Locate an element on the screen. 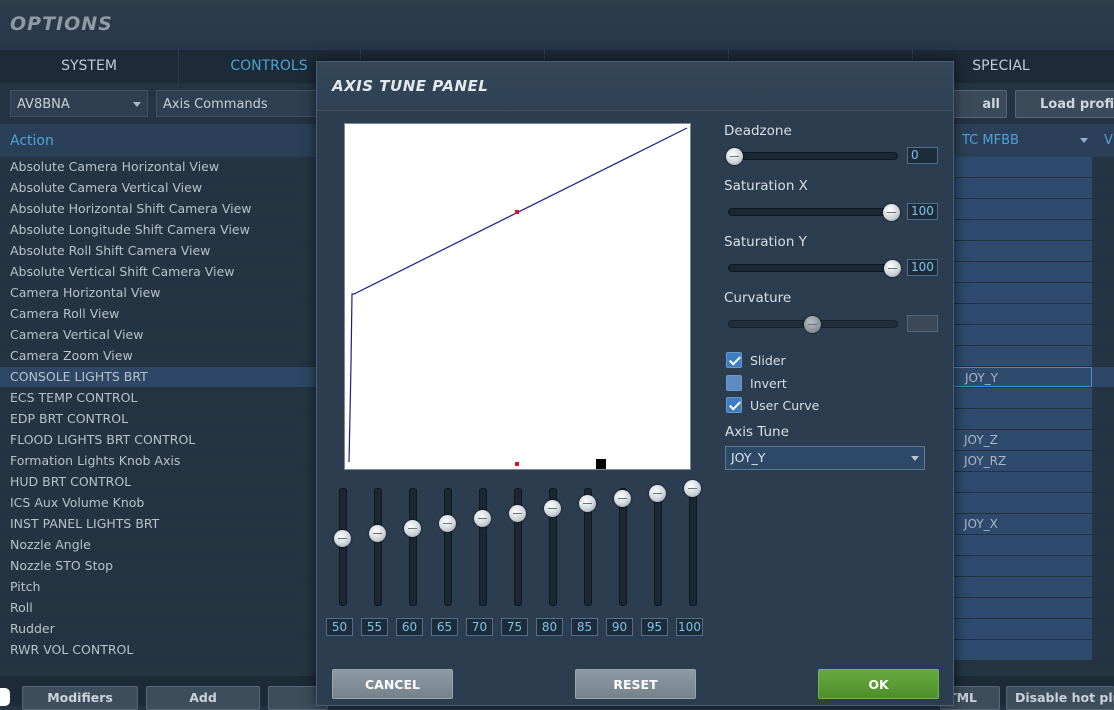  saturation-x-value: 100 is located at coordinates (922, 211).